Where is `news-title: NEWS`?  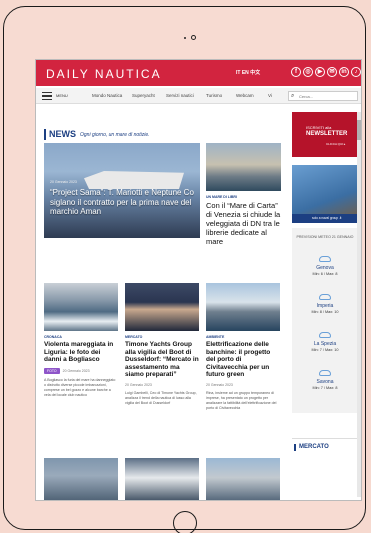
news-title: NEWS is located at coordinates (62, 134).